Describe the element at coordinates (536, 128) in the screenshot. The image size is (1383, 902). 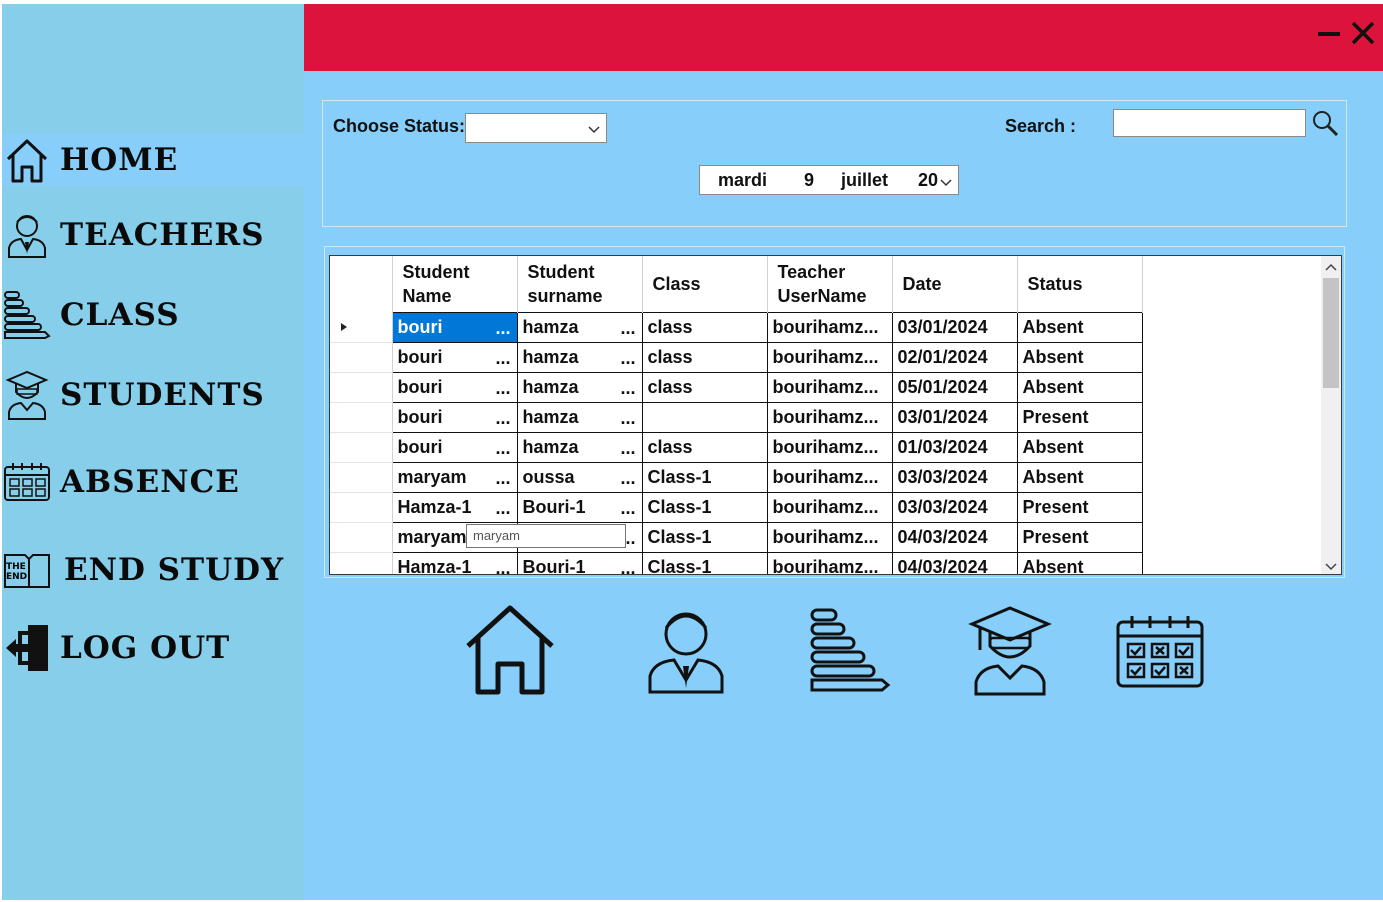
I see `status-dropdown` at that location.